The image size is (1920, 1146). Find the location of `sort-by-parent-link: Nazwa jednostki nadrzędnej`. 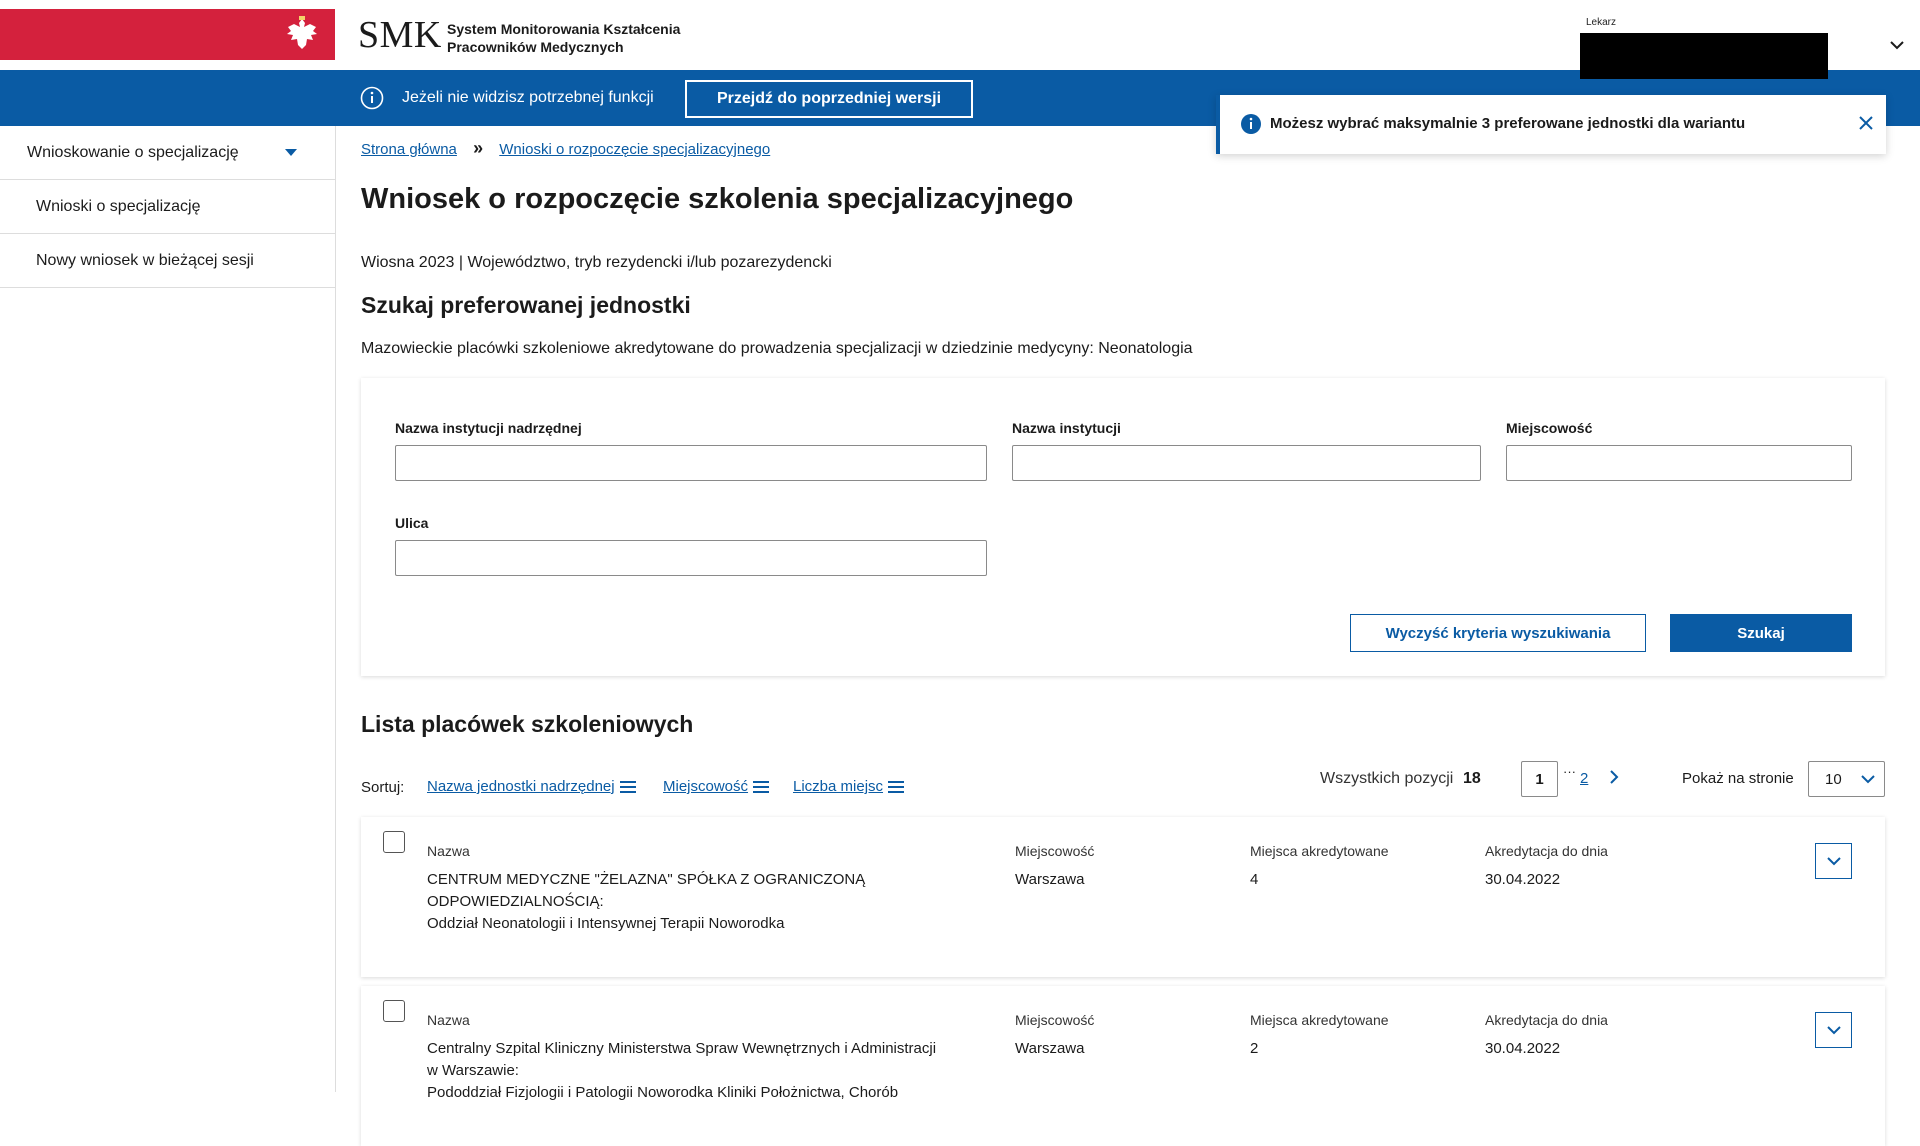

sort-by-parent-link: Nazwa jednostki nadrzędnej is located at coordinates (531, 786).